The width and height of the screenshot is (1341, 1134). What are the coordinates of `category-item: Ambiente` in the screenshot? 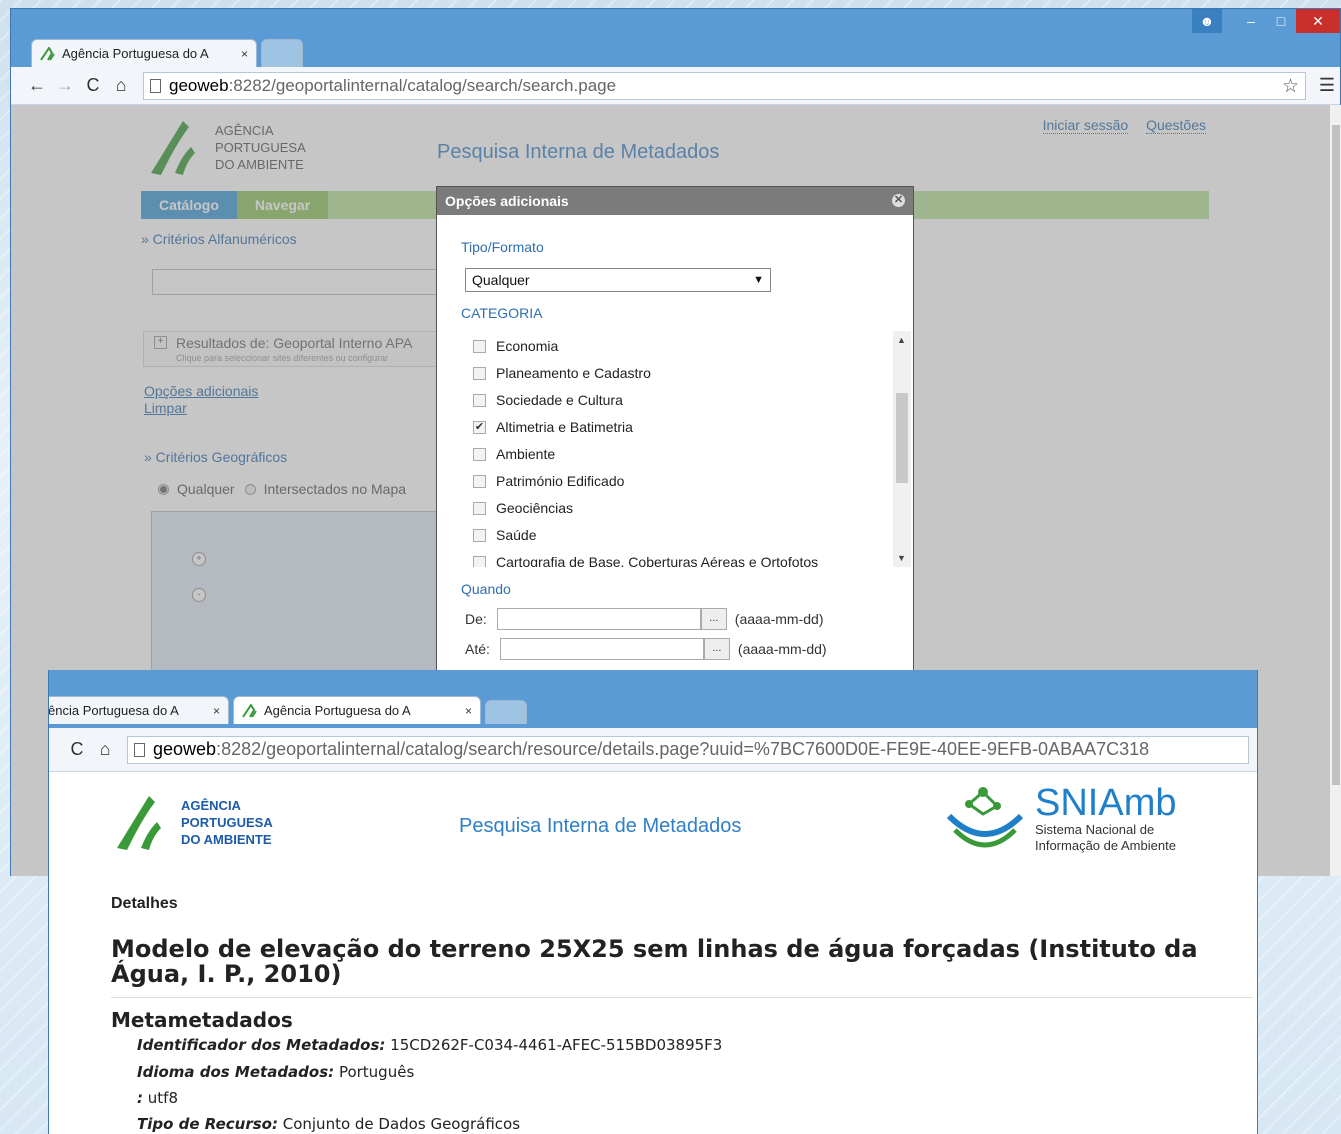 It's located at (514, 454).